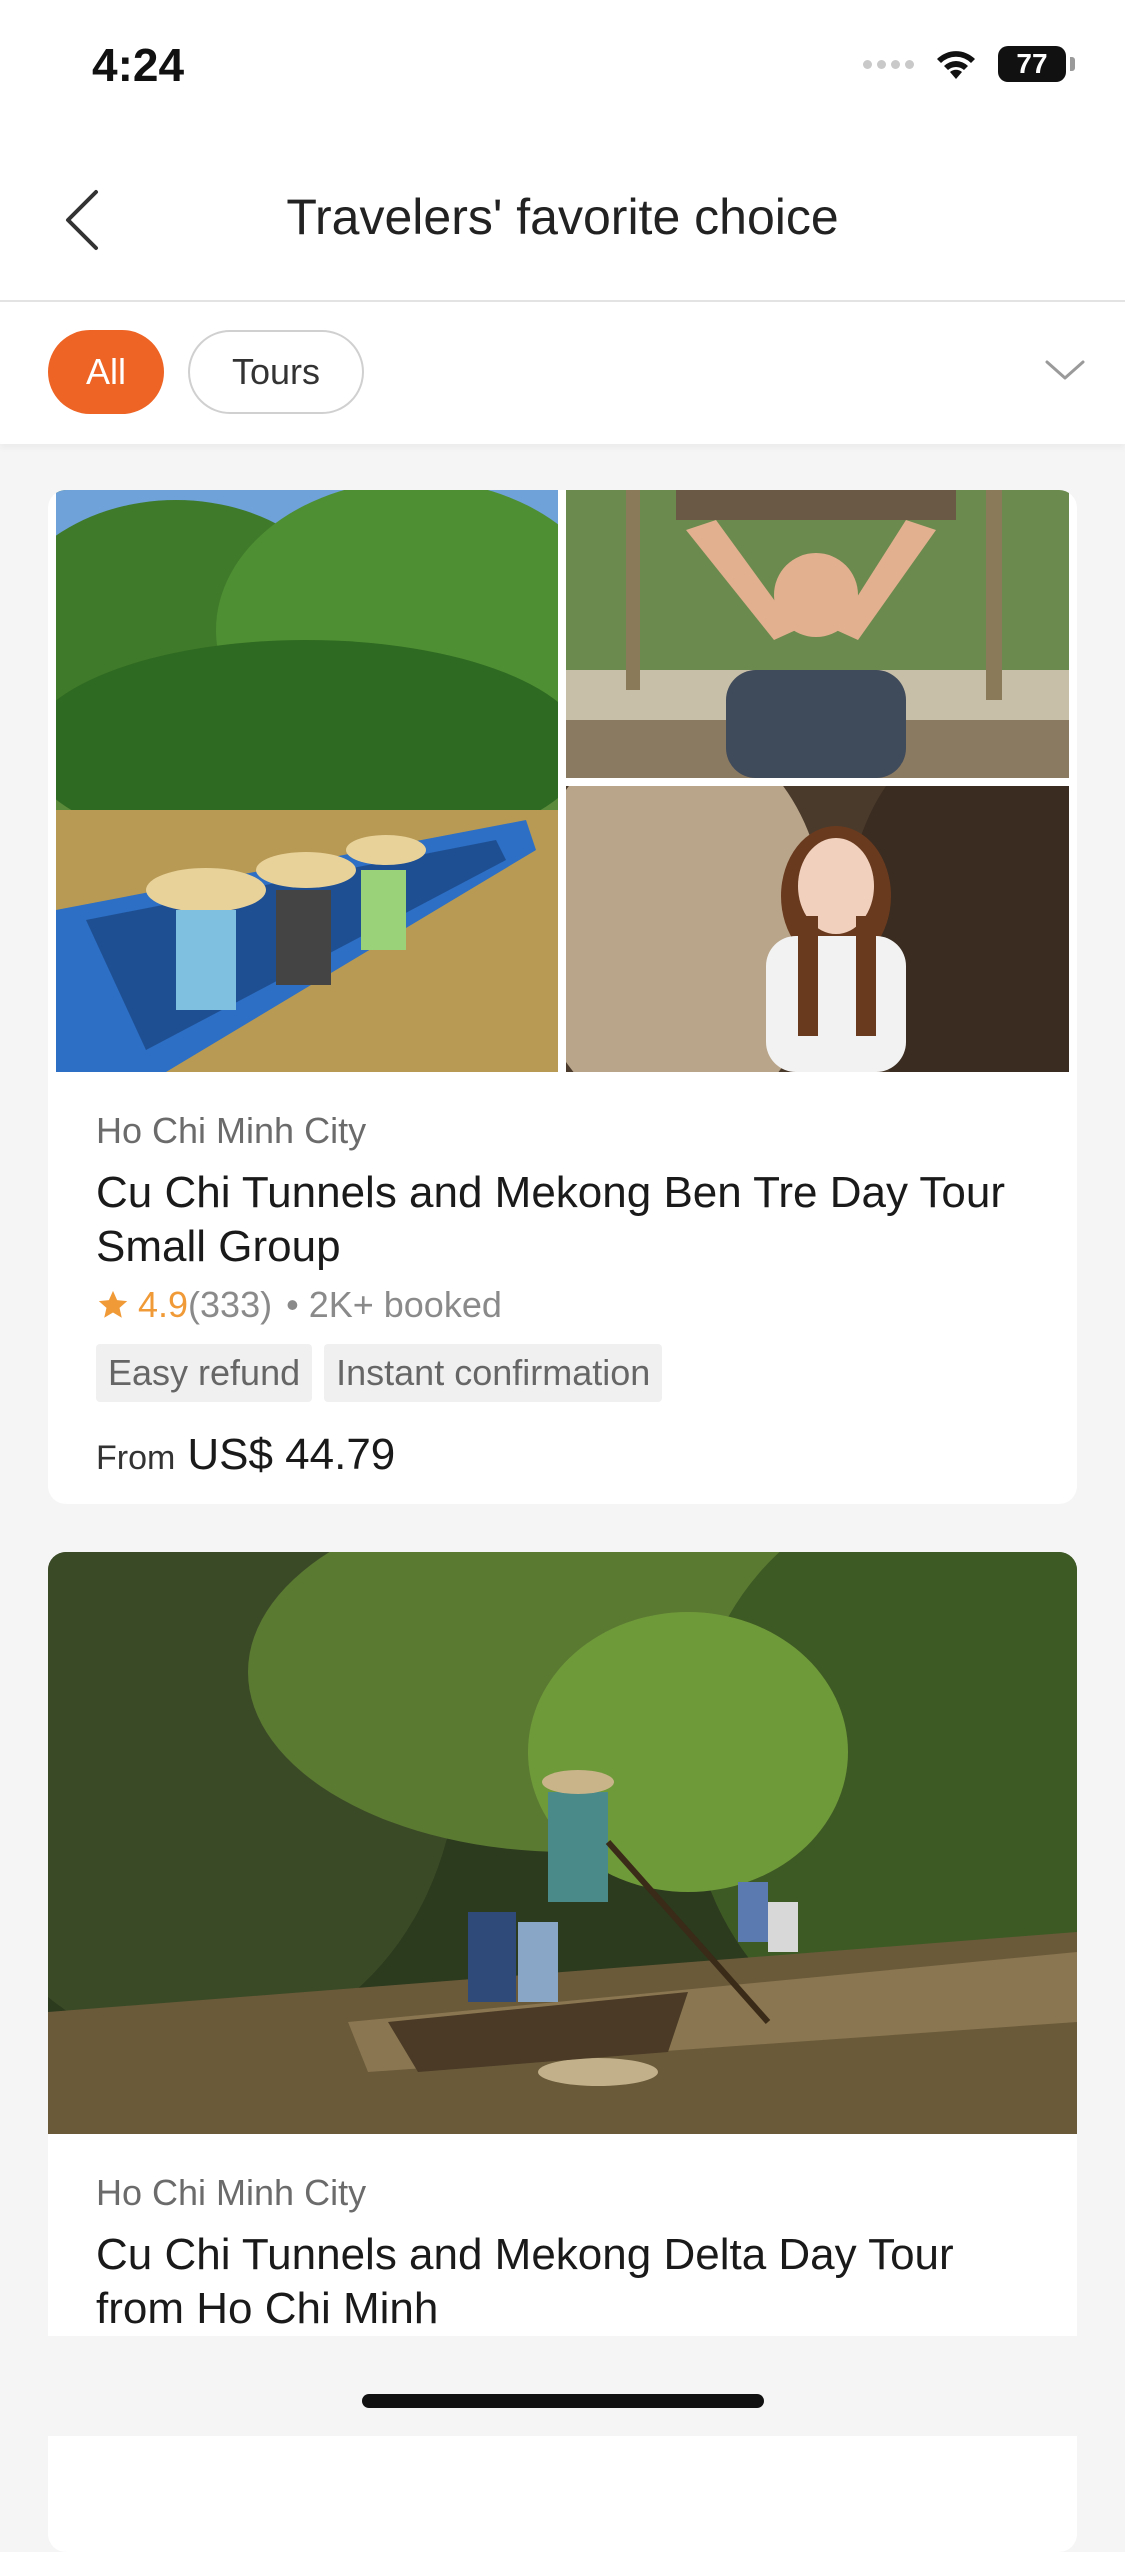 Image resolution: width=1125 pixels, height=2552 pixels. I want to click on filter-chip-tours: Tours, so click(276, 372).